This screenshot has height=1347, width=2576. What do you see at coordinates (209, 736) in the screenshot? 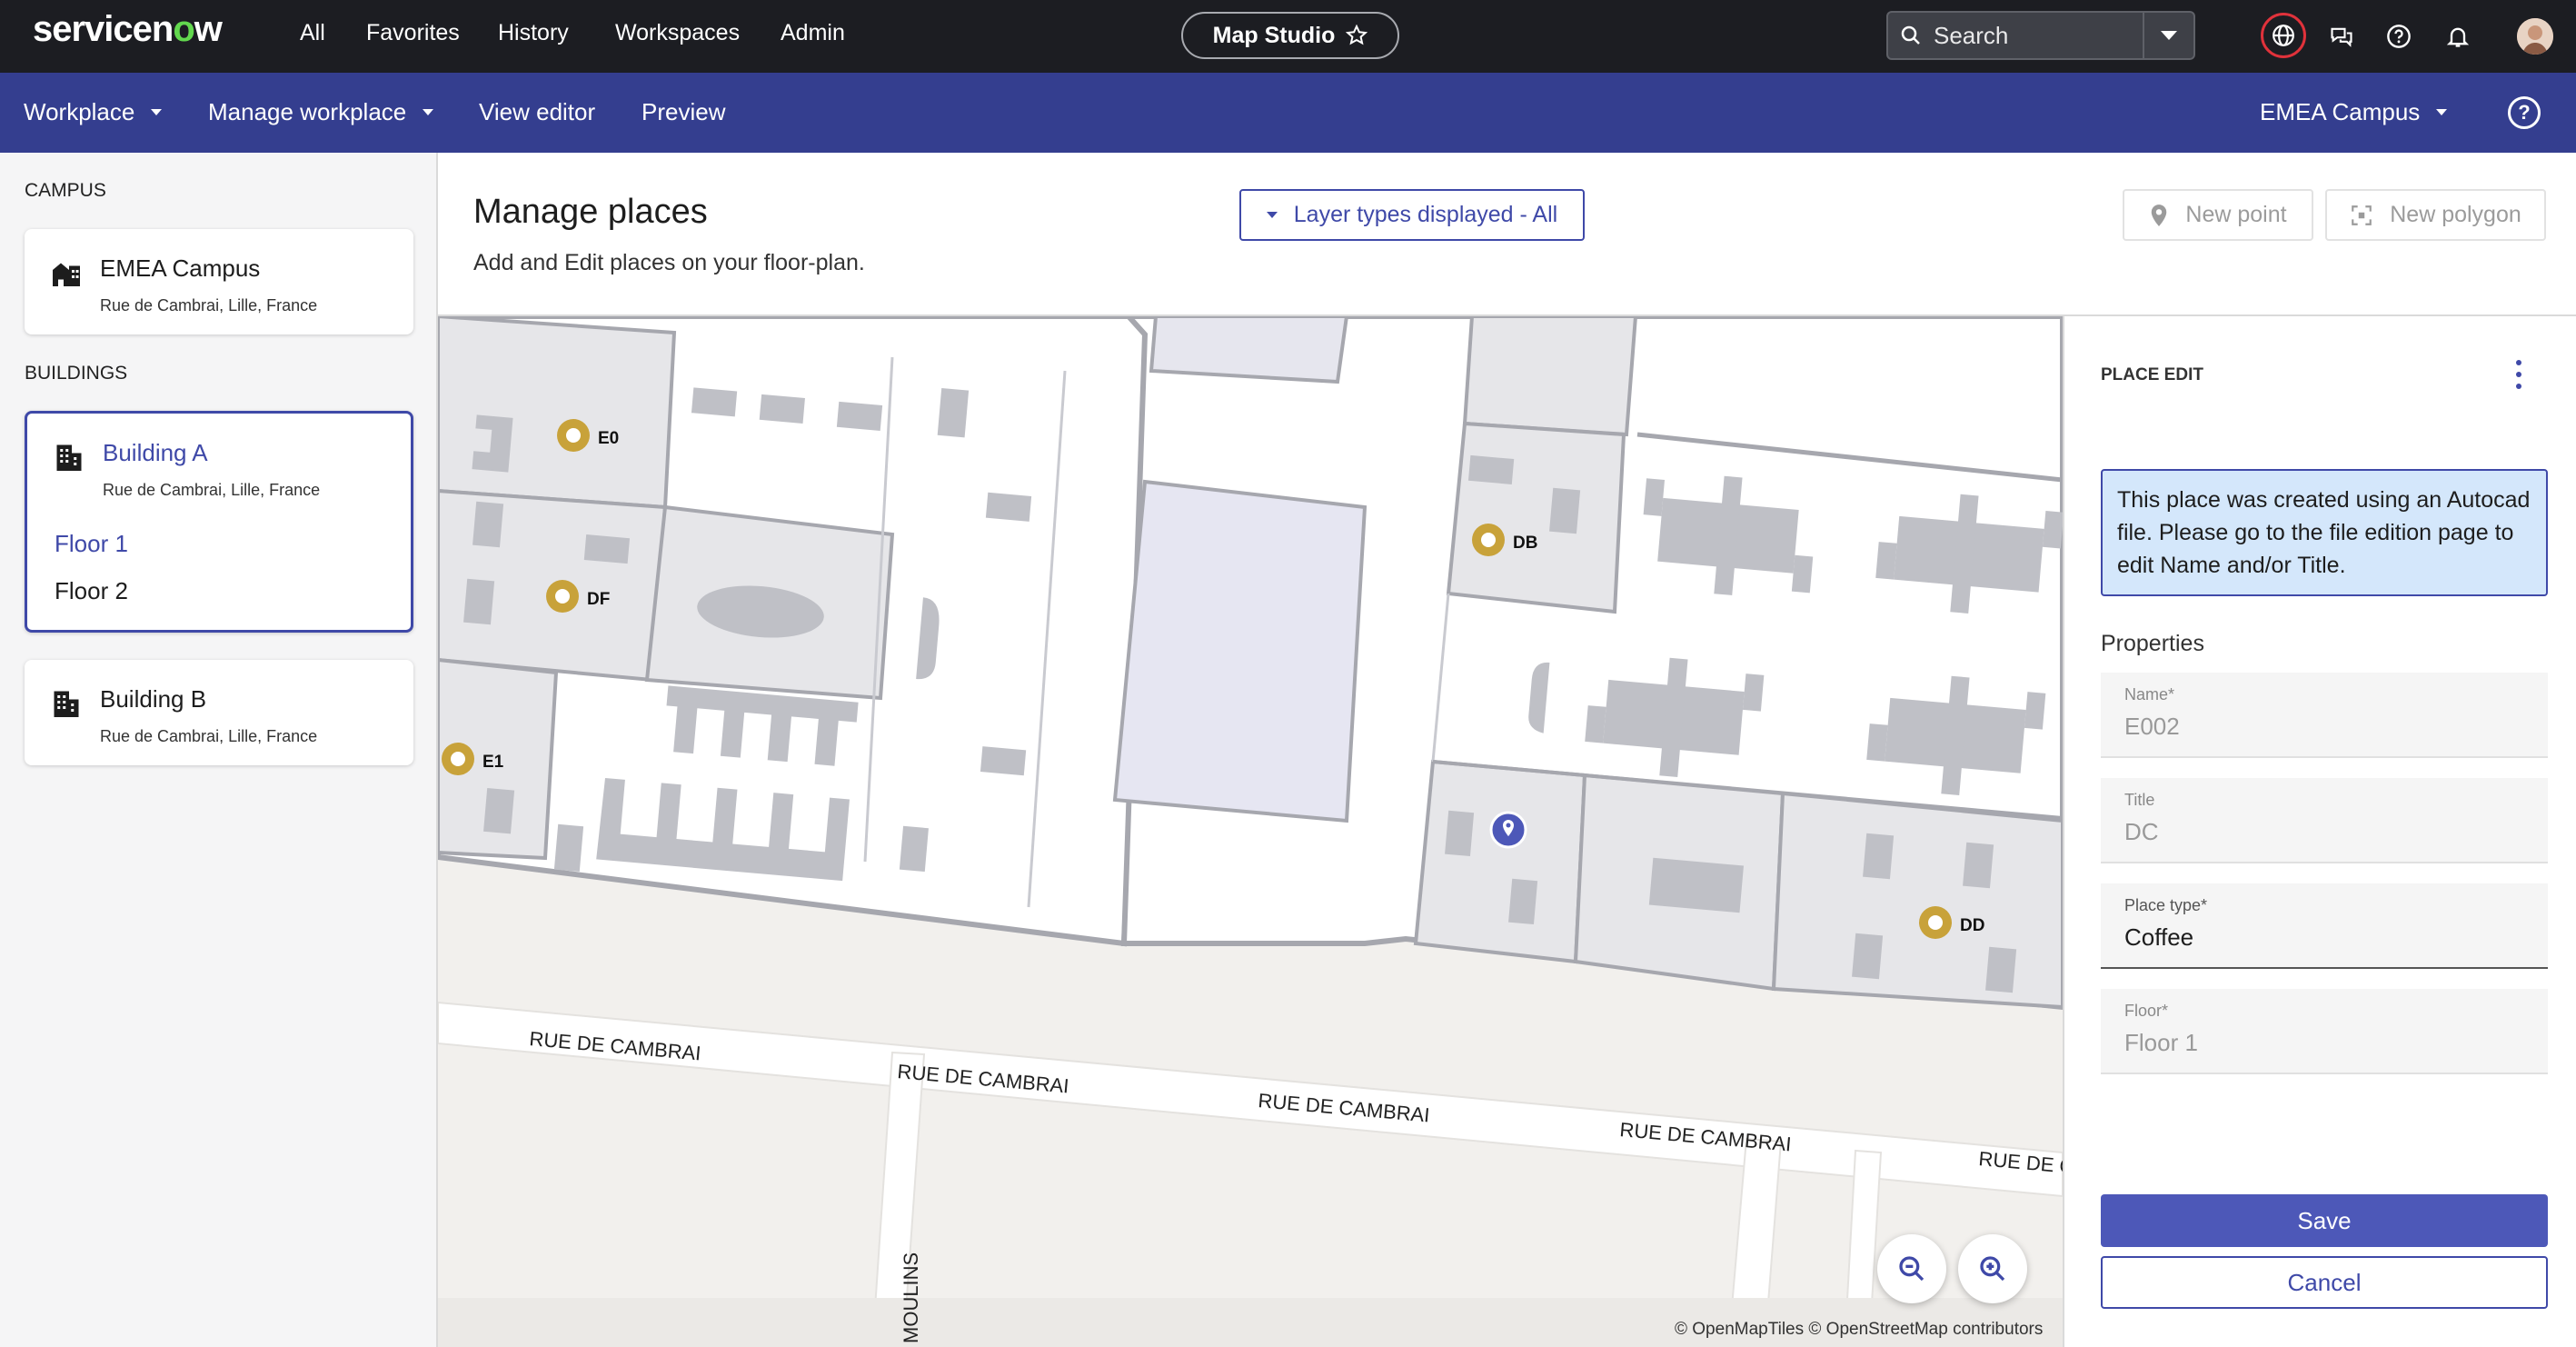
I see `building-b-address: Rue de Cambrai, Lille, France` at bounding box center [209, 736].